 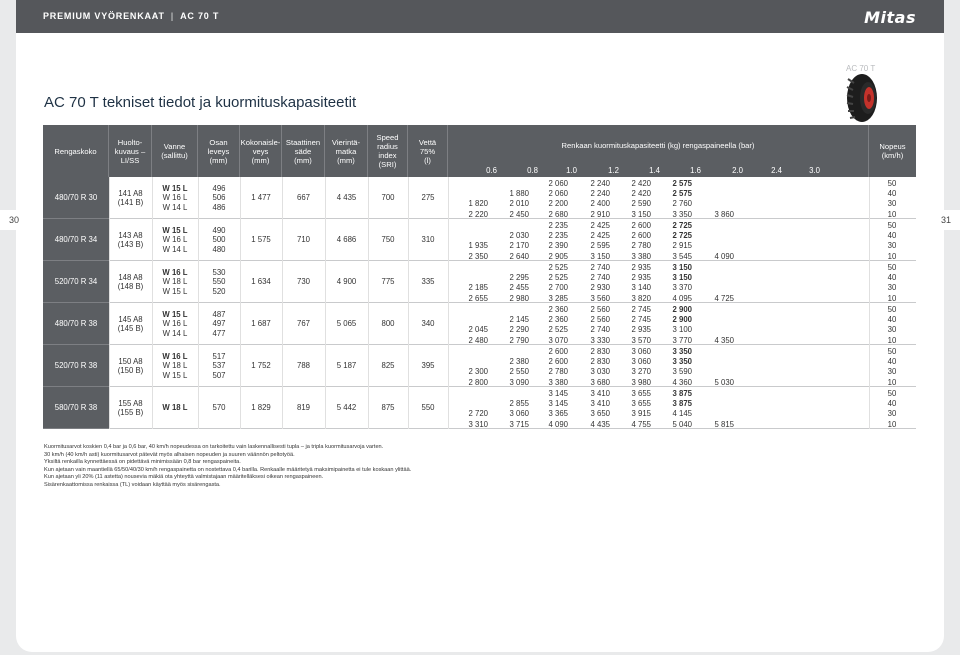 I want to click on breadcrumb-section: PREMIUM VYÖRENKAAT, so click(x=104, y=16).